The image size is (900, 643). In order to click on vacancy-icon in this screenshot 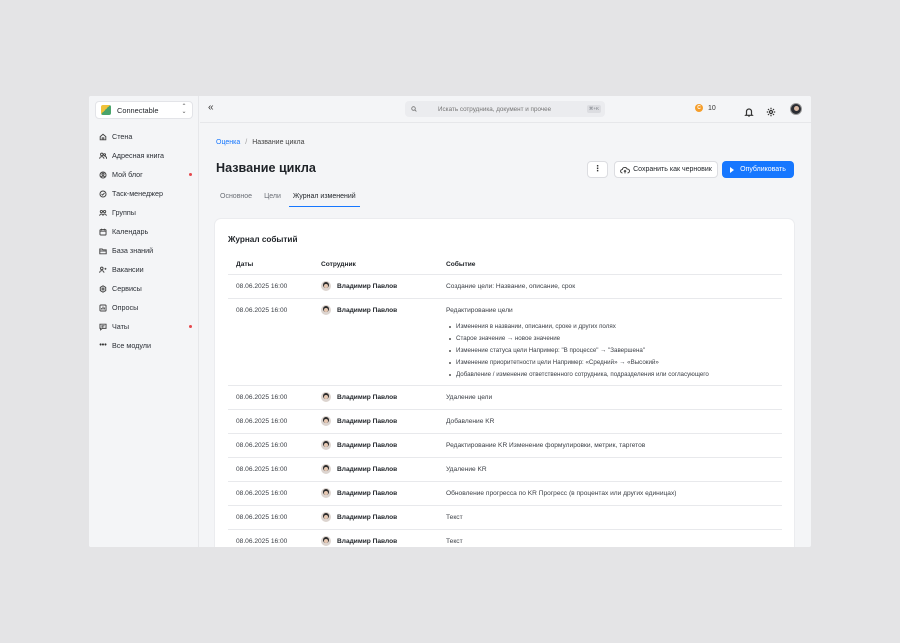, I will do `click(103, 269)`.